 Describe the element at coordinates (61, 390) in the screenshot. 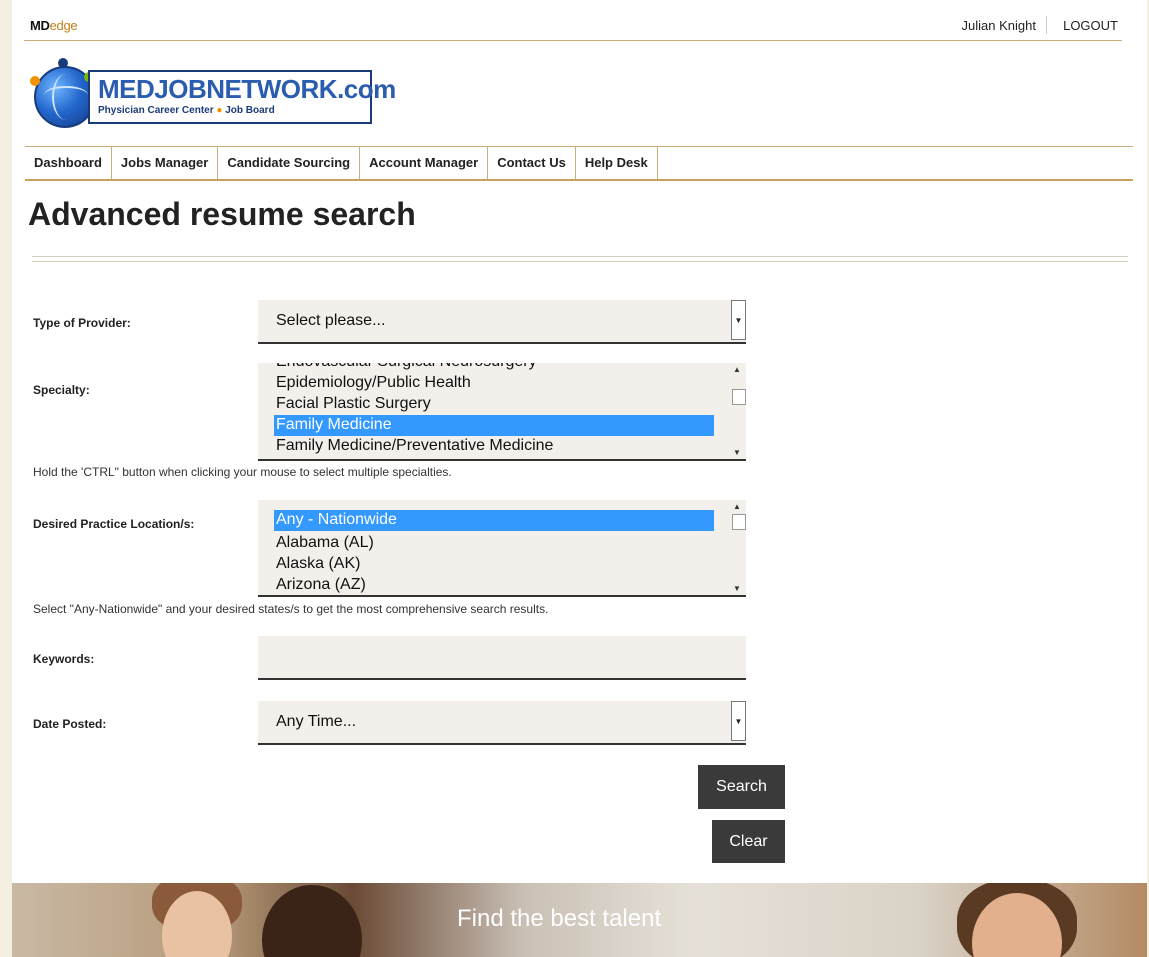

I see `specialty-label: Specialty:` at that location.